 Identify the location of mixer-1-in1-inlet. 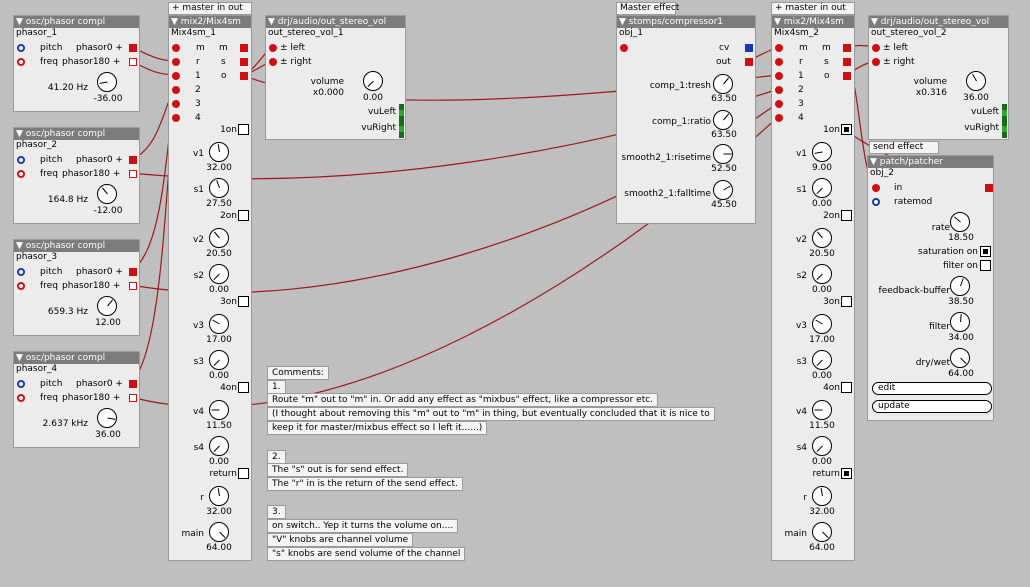
(176, 76).